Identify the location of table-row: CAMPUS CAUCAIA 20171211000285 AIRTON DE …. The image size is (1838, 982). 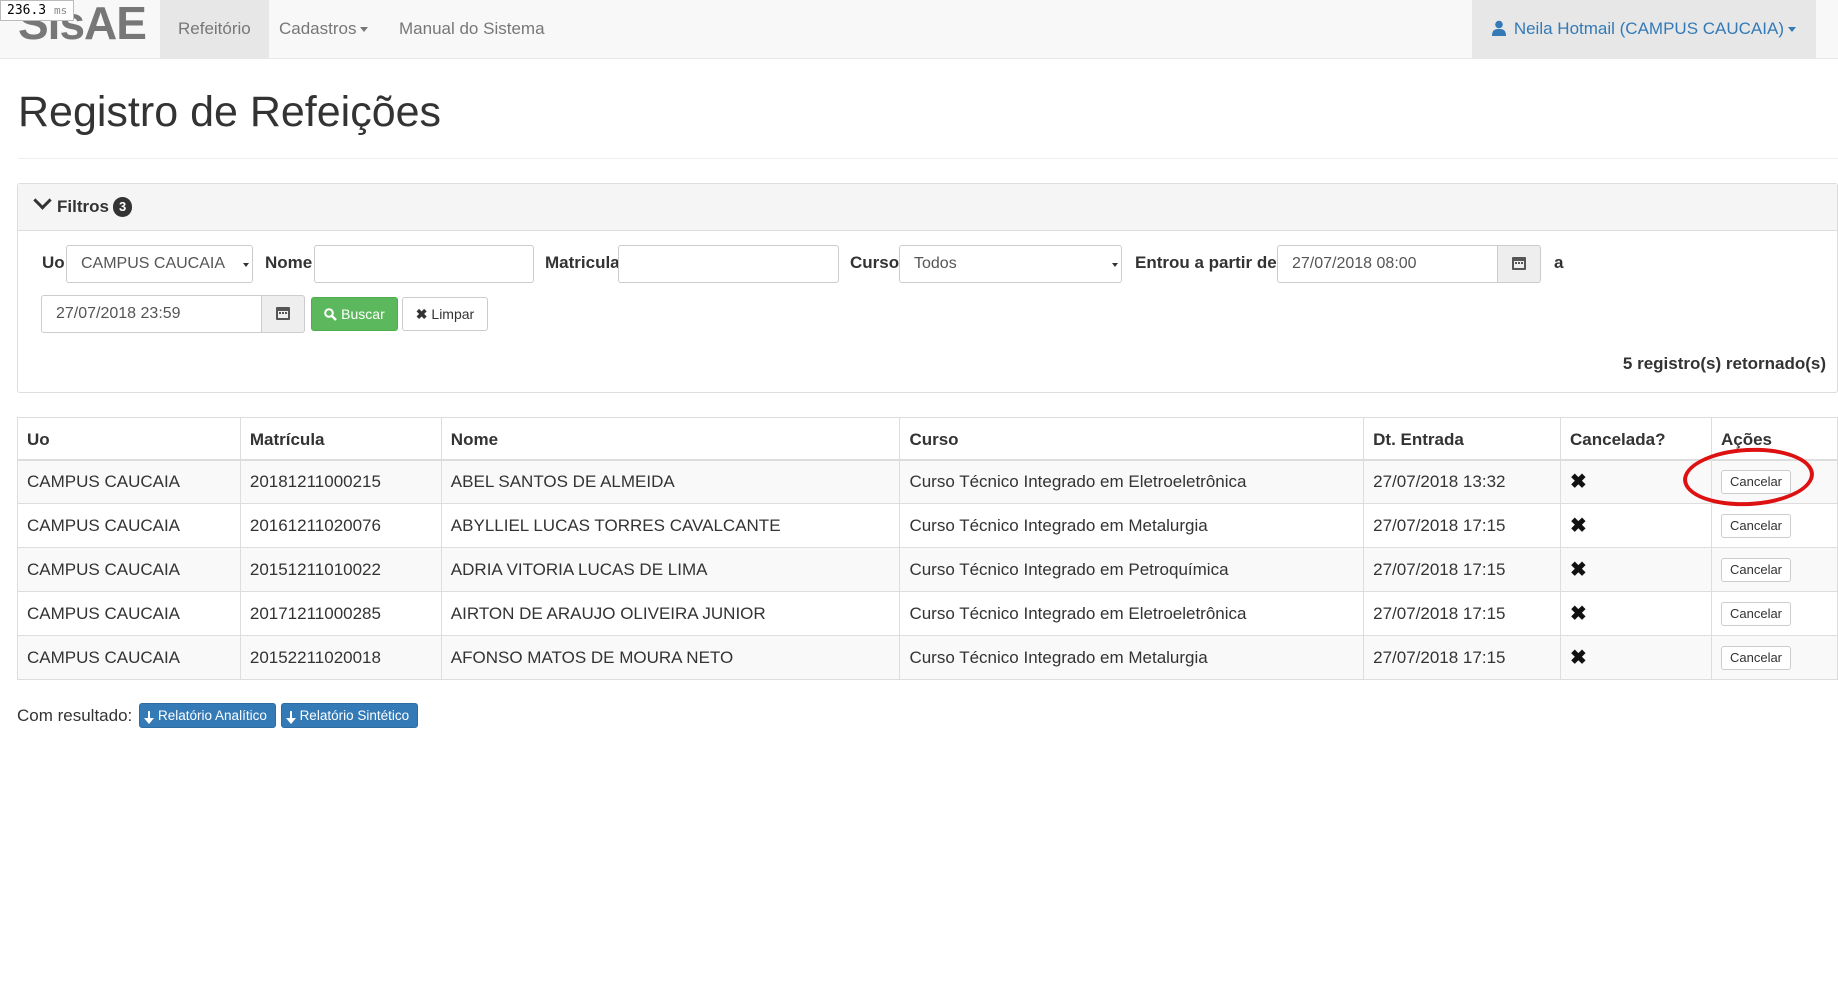
(927, 613).